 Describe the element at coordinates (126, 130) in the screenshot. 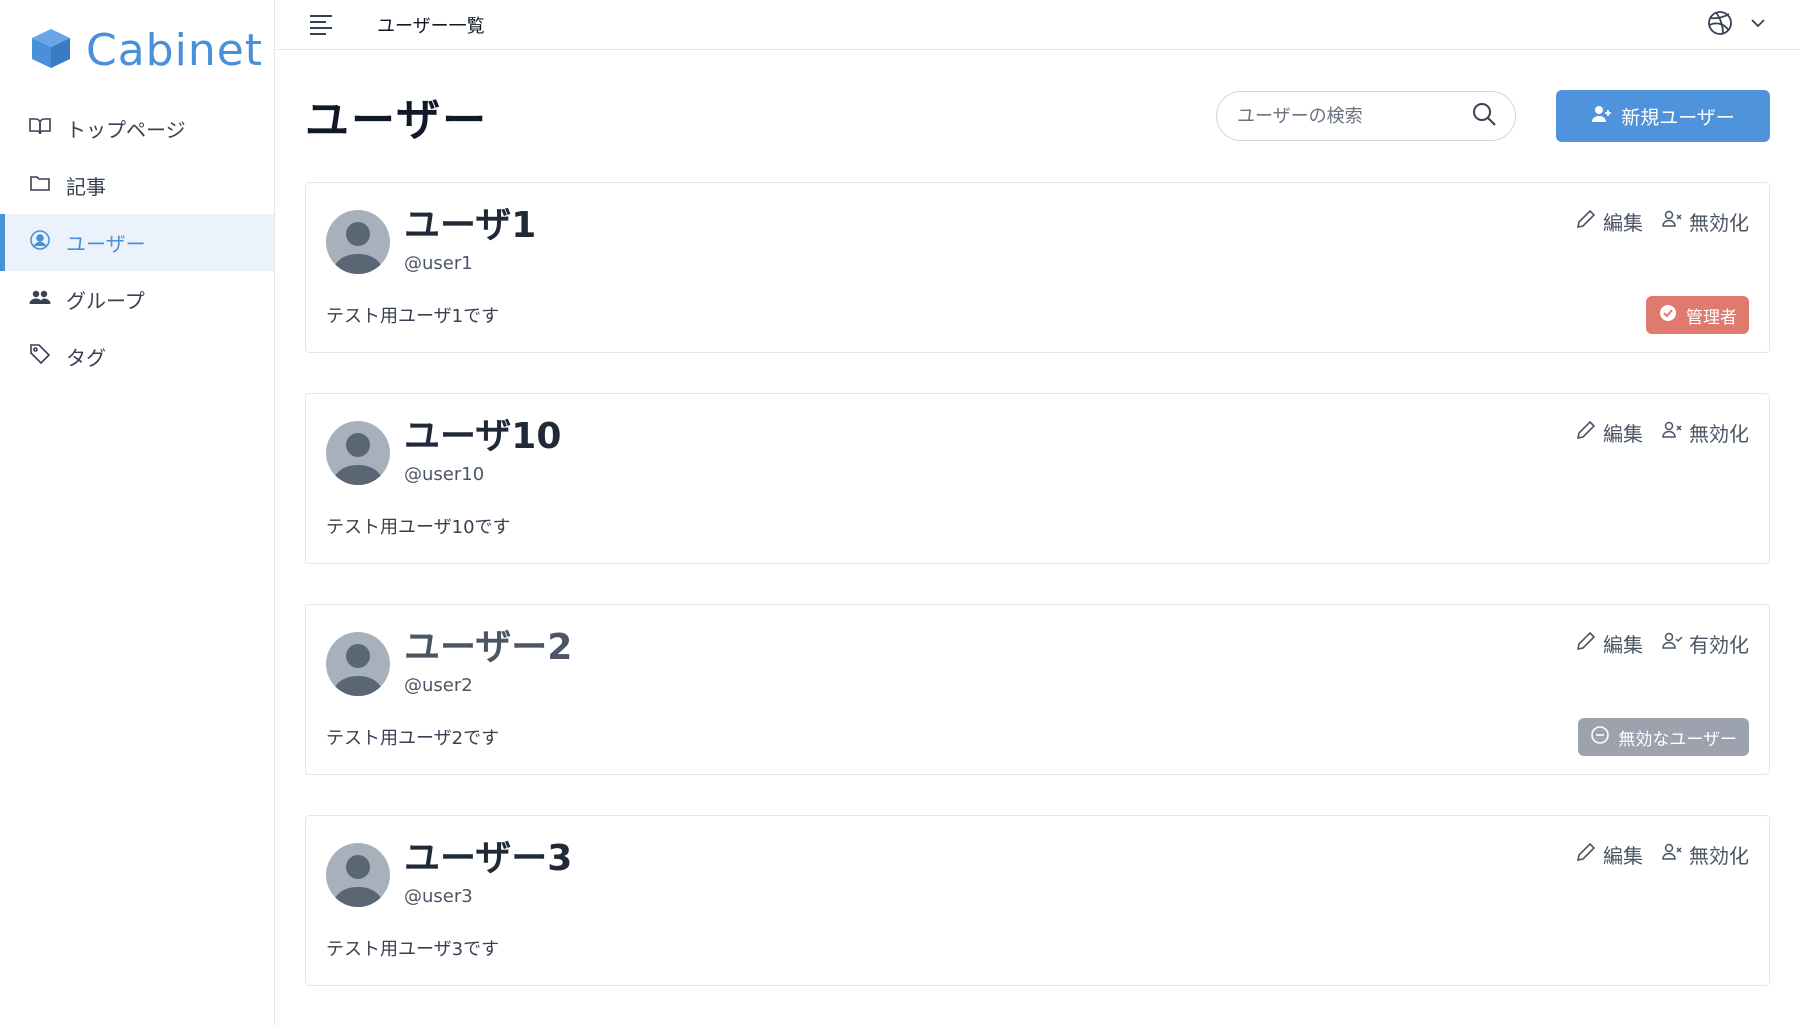

I see `sidebar-item-label: トップページ` at that location.